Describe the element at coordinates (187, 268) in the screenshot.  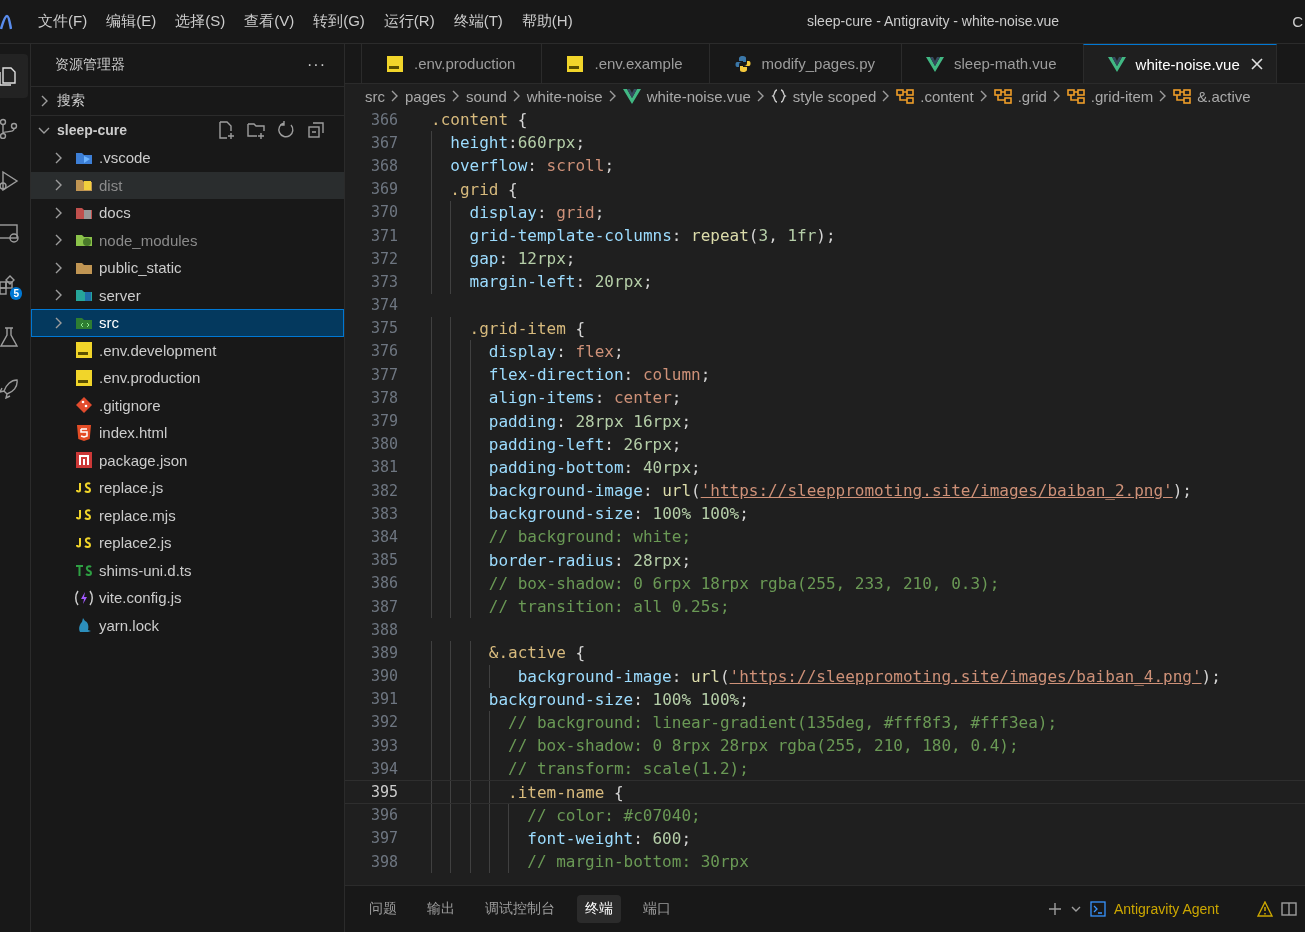
I see `file-tree-item: public_static` at that location.